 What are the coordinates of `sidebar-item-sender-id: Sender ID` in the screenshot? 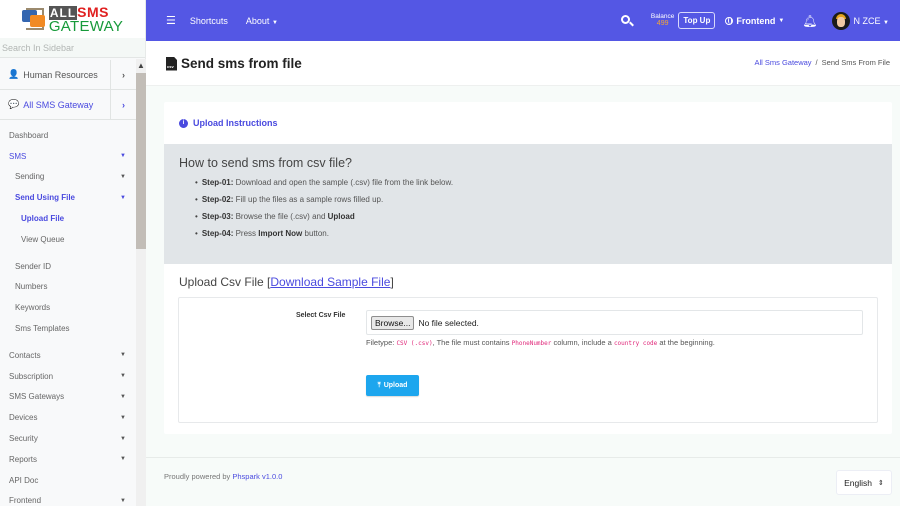 It's located at (68, 266).